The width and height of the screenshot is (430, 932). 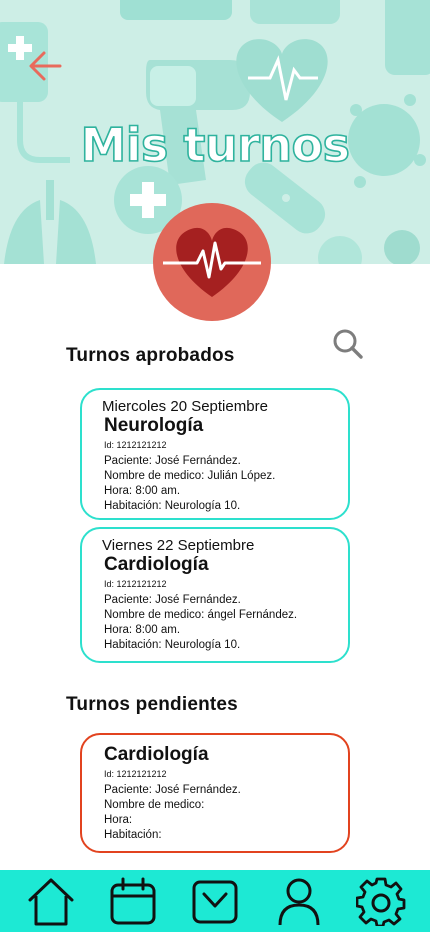 I want to click on bottom-navigation, so click(x=215, y=901).